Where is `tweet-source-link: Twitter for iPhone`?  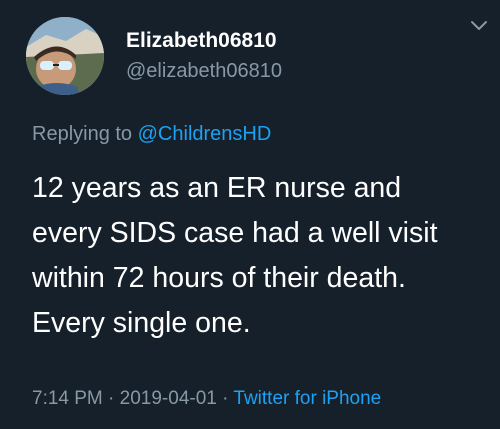
tweet-source-link: Twitter for iPhone is located at coordinates (307, 398).